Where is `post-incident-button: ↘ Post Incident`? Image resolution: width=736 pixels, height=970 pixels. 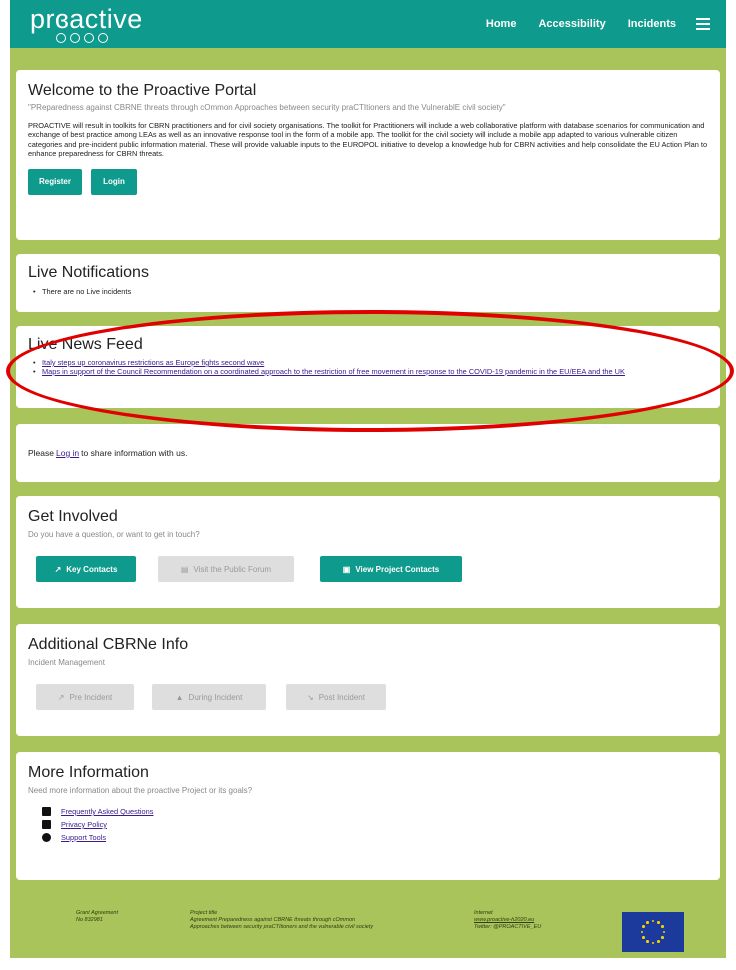
post-incident-button: ↘ Post Incident is located at coordinates (336, 697).